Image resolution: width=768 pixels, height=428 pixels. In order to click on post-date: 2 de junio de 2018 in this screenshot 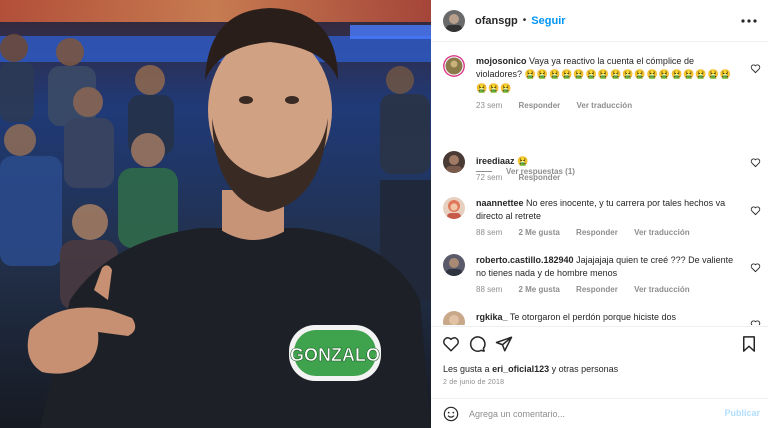, I will do `click(474, 382)`.